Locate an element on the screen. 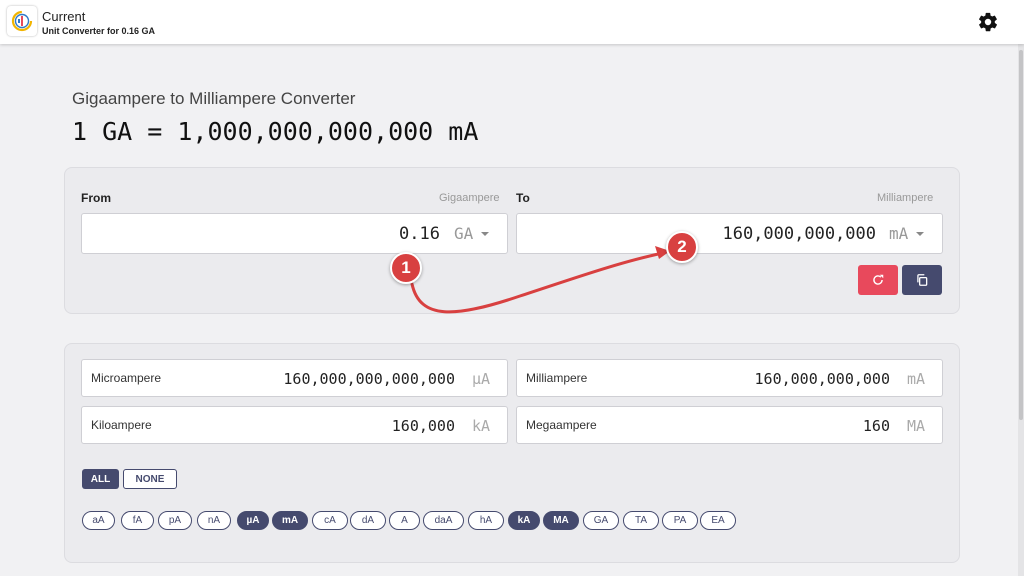 This screenshot has height=576, width=1024. result-unit-name: Milliampere is located at coordinates (557, 378).